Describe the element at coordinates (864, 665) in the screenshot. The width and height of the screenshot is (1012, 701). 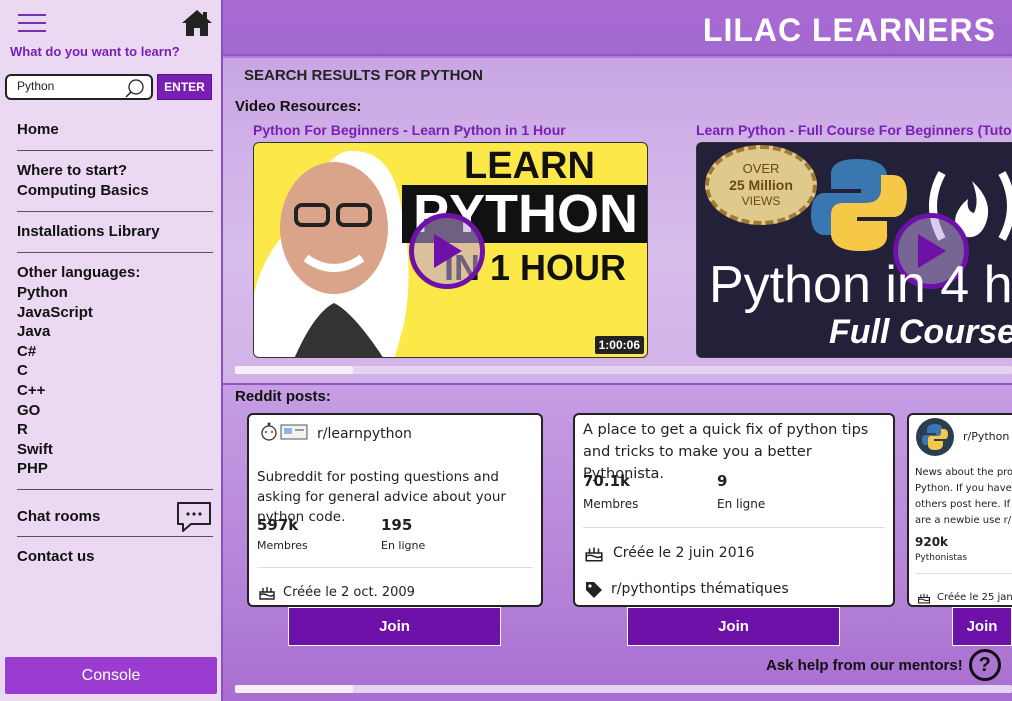
I see `help-text: Ask help from our mentors!` at that location.